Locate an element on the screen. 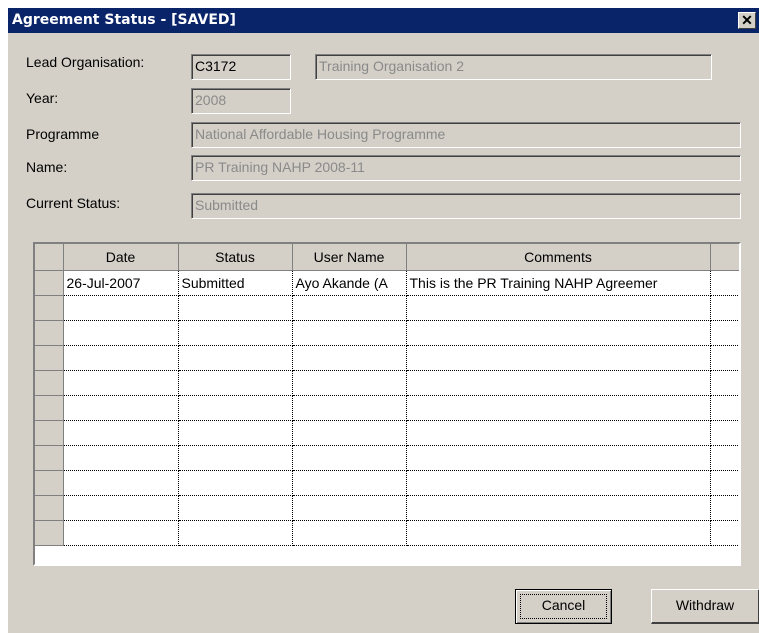 The width and height of the screenshot is (759, 633). year-field: 2008 is located at coordinates (241, 101).